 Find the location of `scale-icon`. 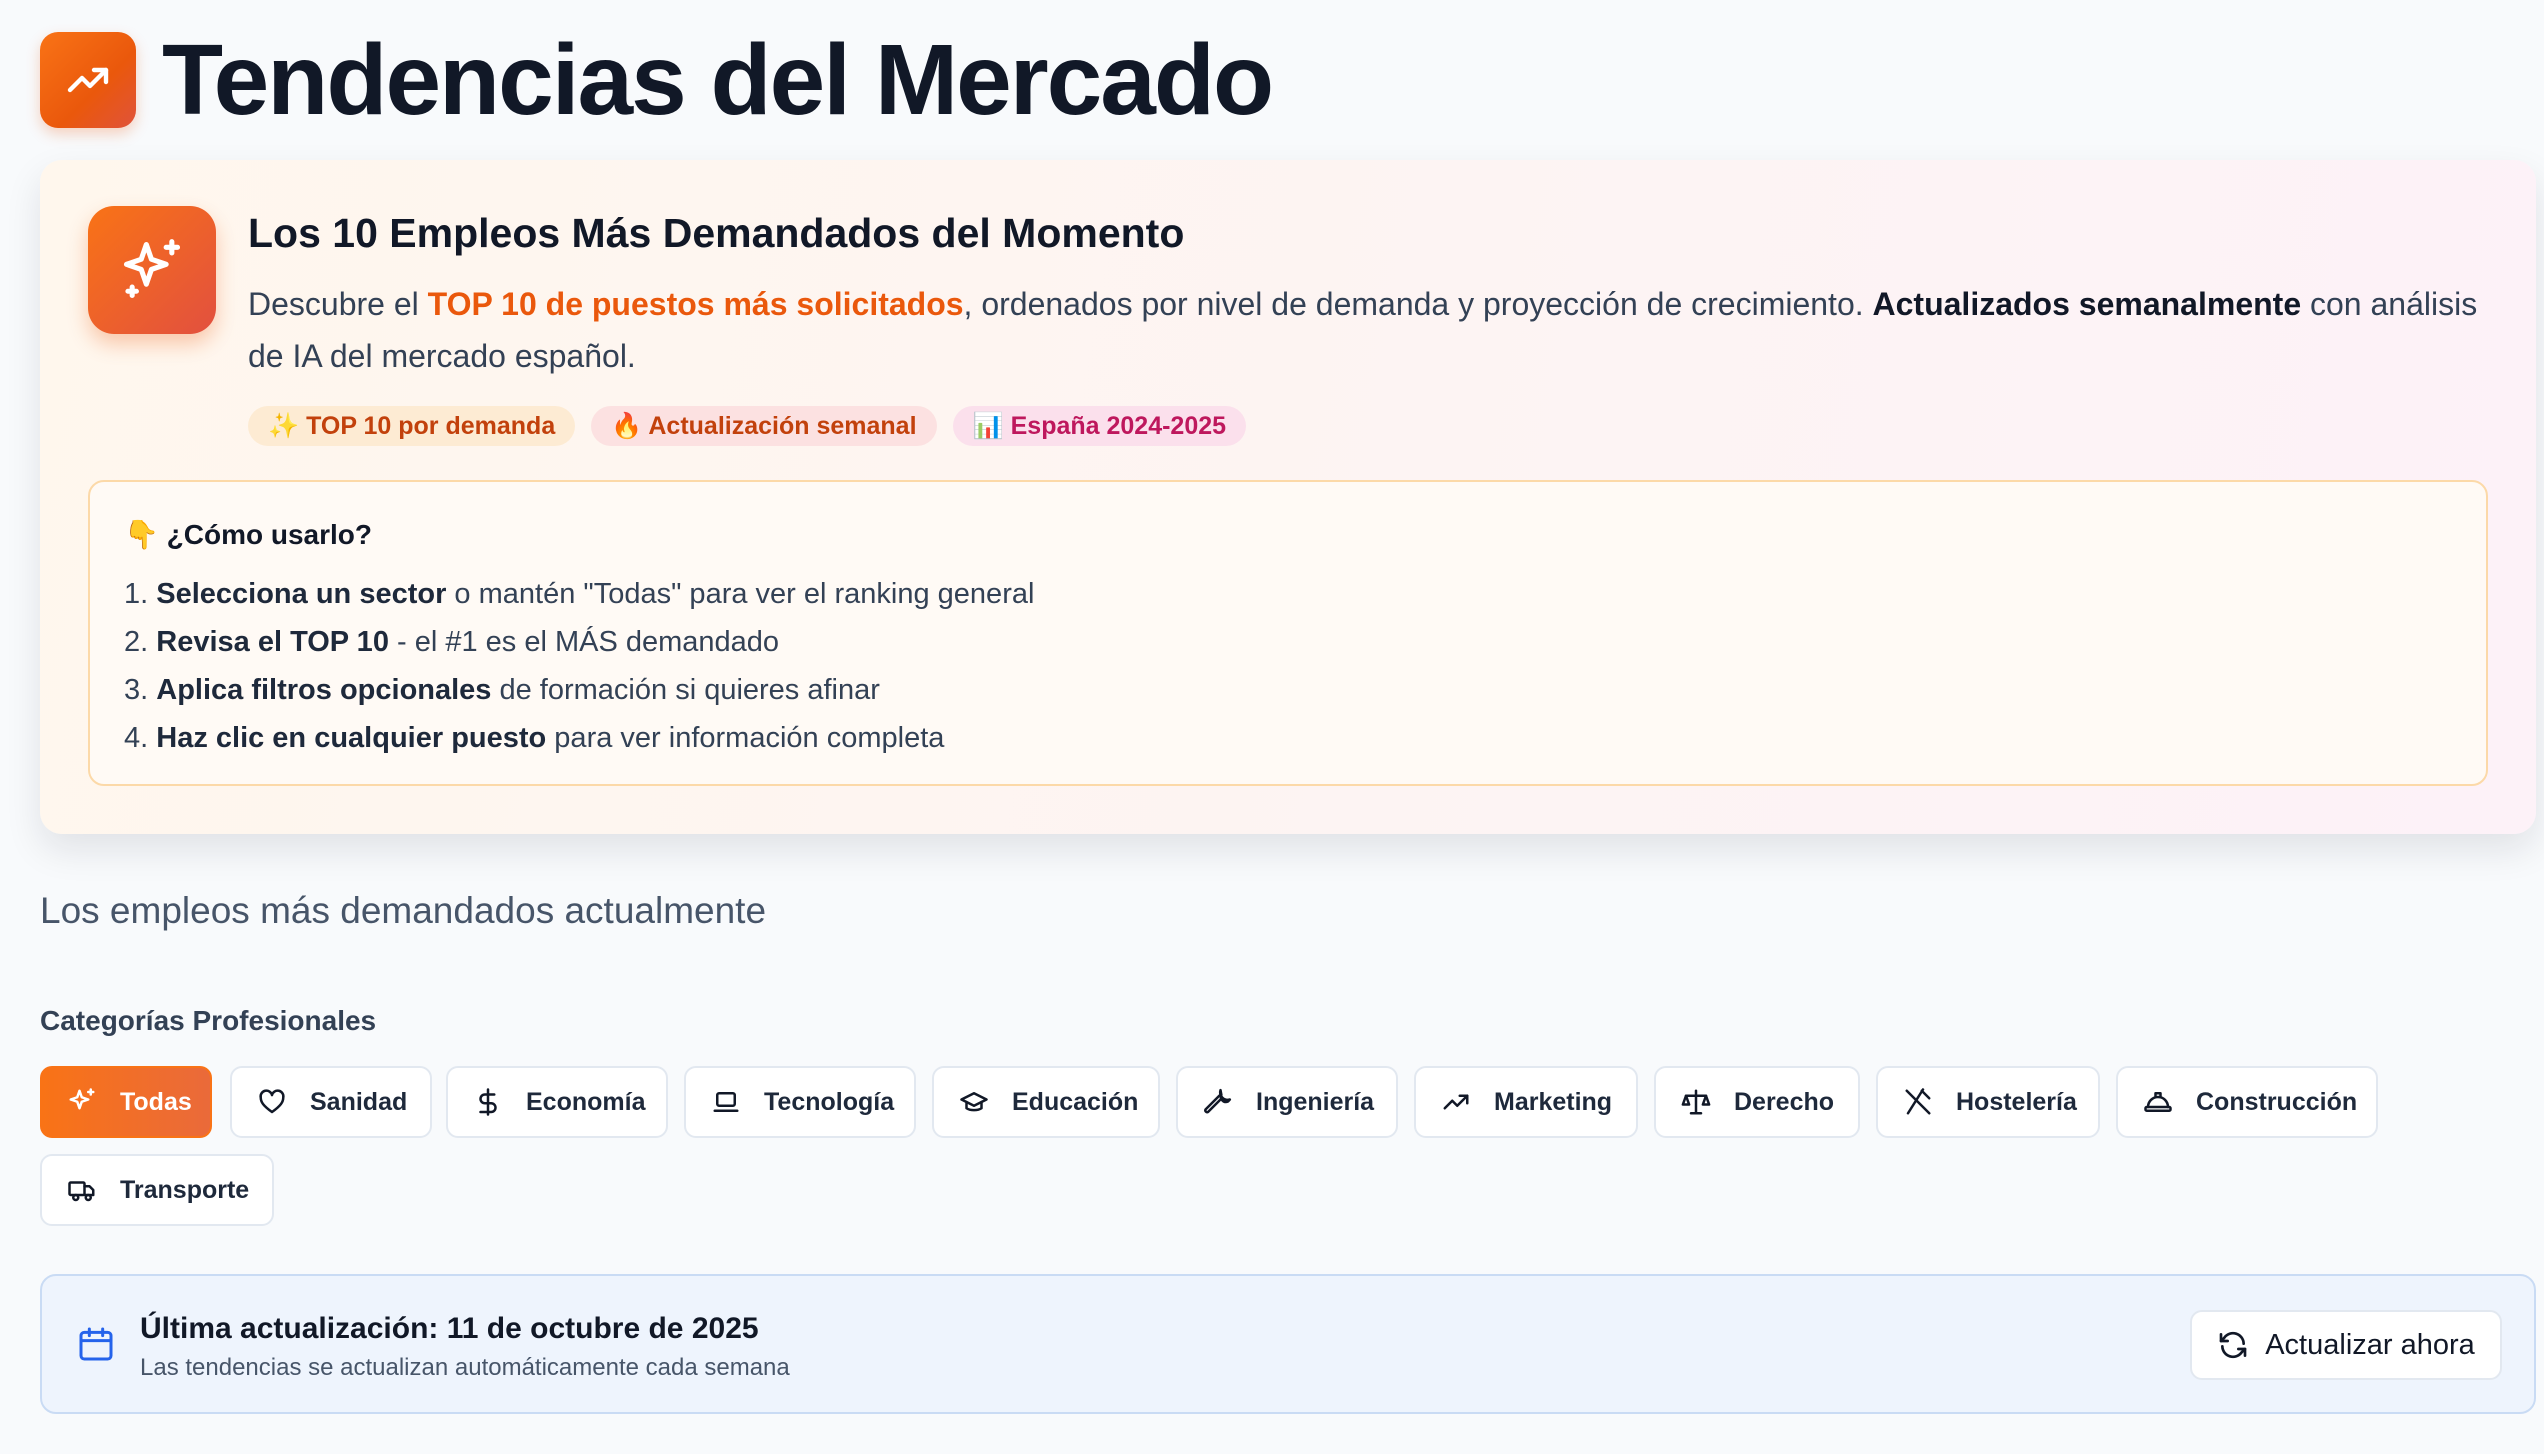

scale-icon is located at coordinates (1696, 1102).